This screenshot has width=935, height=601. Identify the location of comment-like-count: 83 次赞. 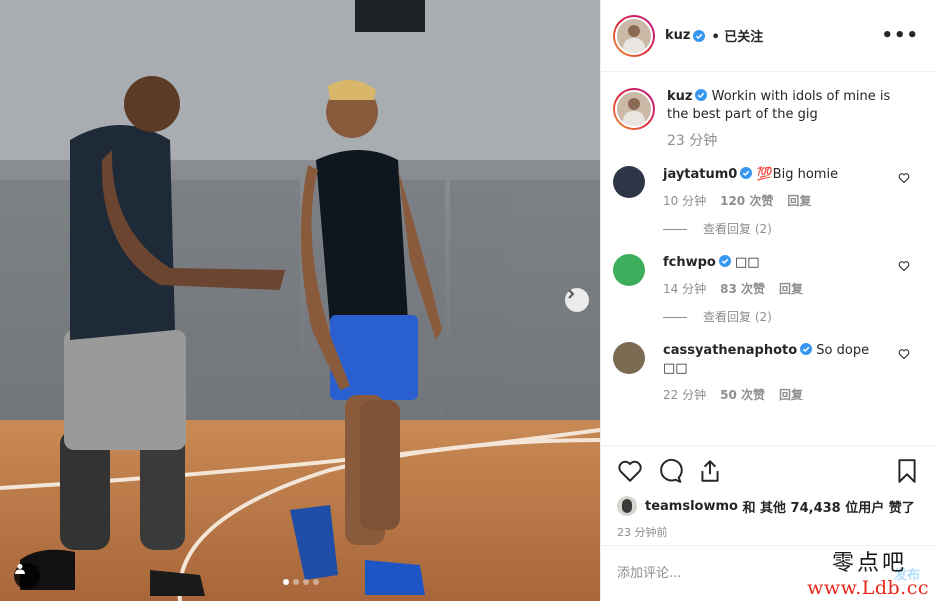
(742, 289).